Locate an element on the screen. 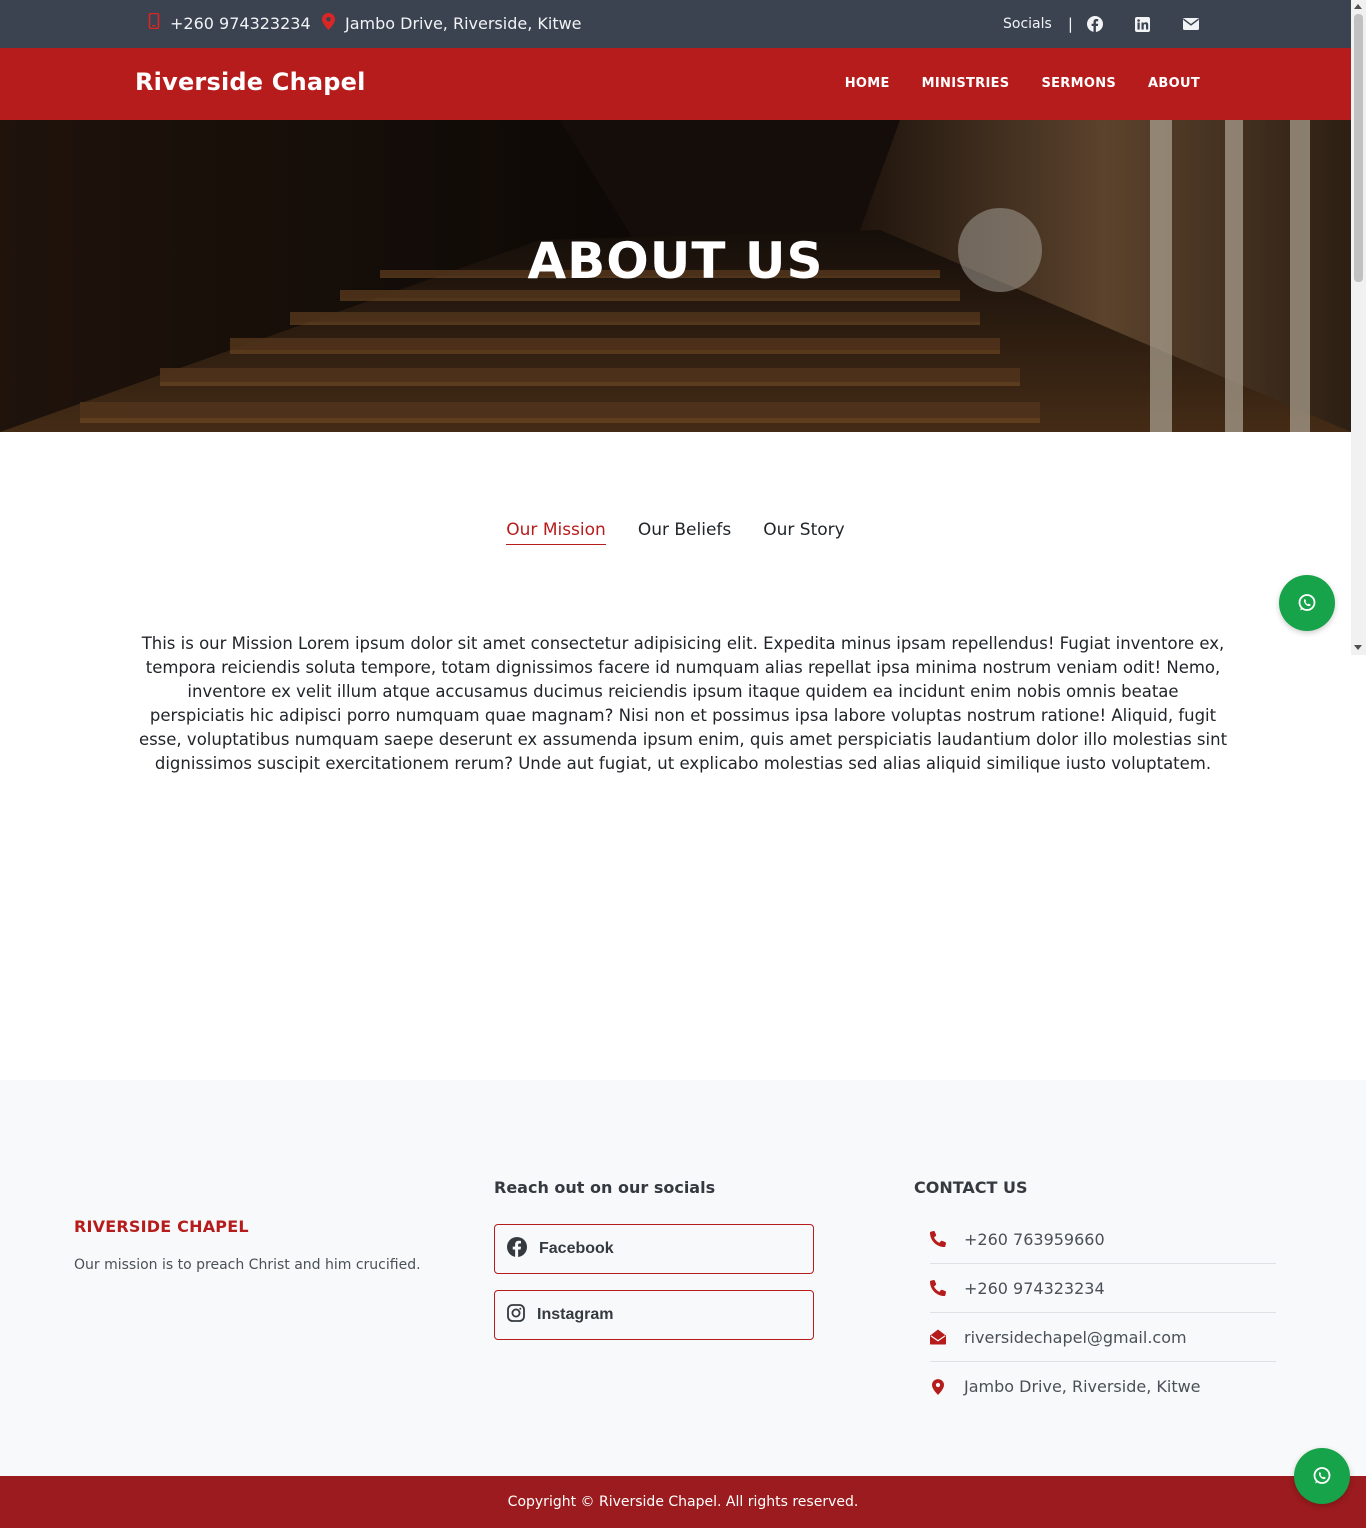 The image size is (1366, 1528). tab-our-mission: Our Mission is located at coordinates (556, 532).